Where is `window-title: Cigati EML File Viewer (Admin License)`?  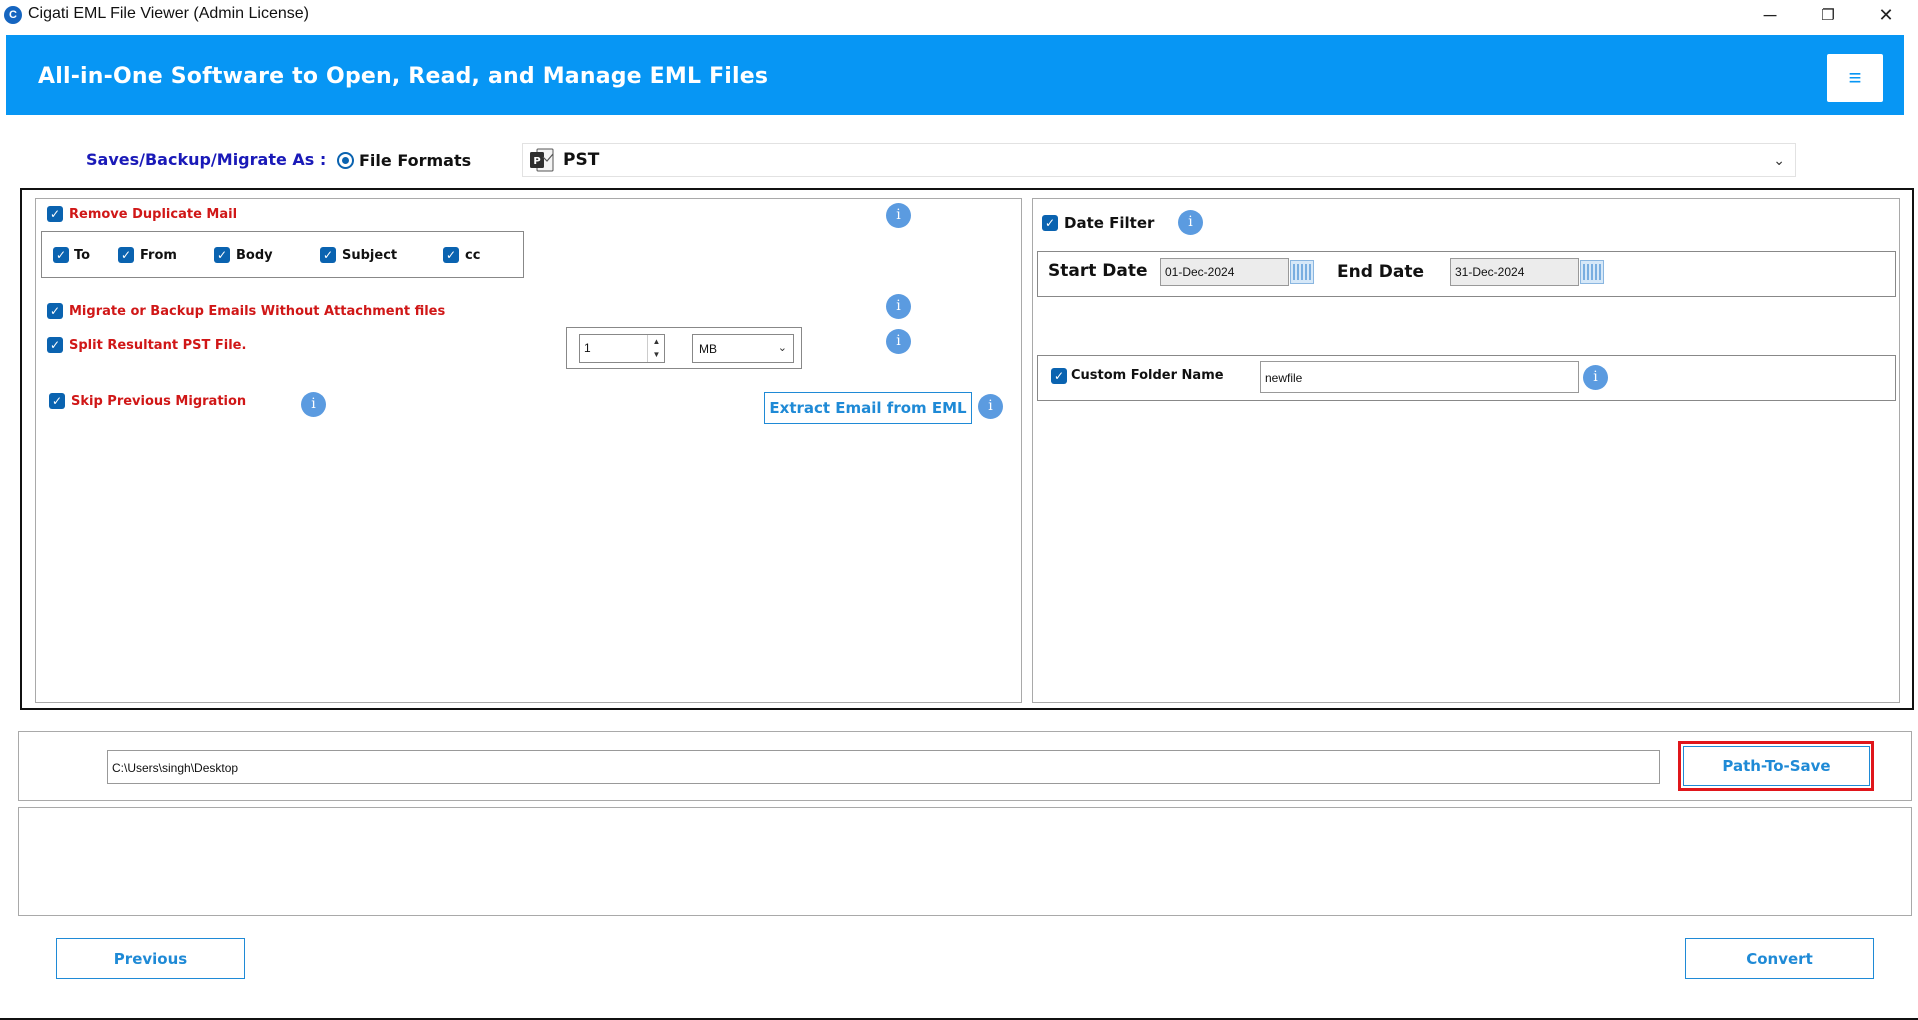
window-title: Cigati EML File Viewer (Admin License) is located at coordinates (168, 13).